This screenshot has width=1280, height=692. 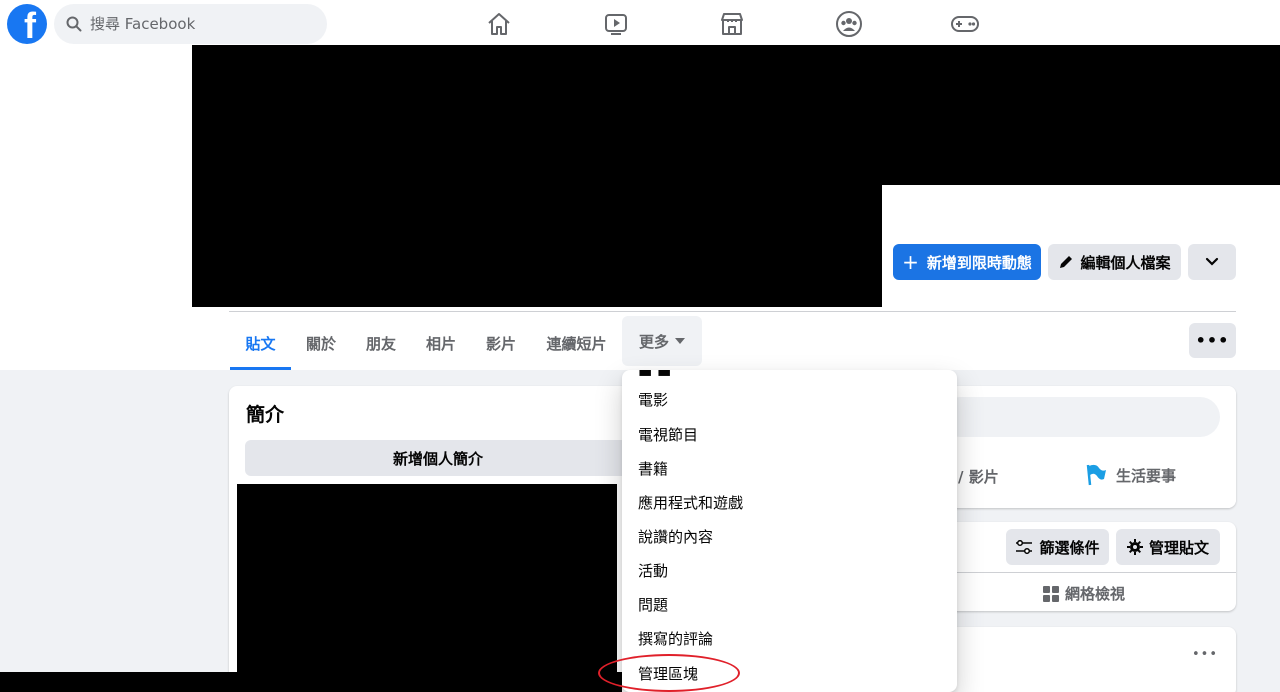 I want to click on ellipsis-icon: •••, so click(x=1212, y=340).